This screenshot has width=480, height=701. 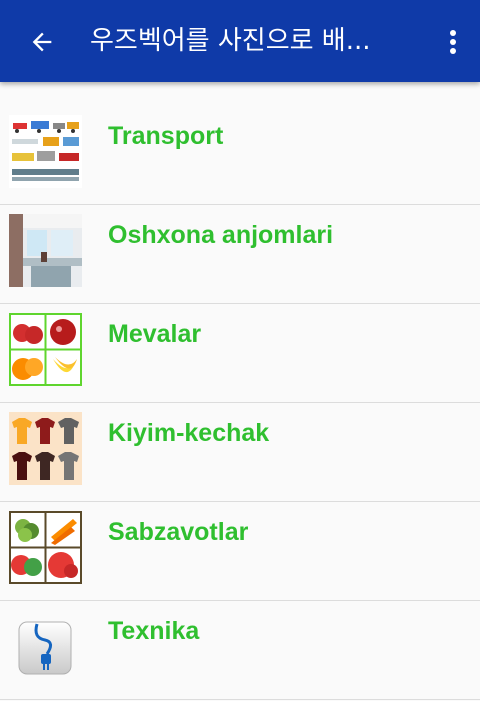 I want to click on plug-thumbnail, so click(x=45, y=648).